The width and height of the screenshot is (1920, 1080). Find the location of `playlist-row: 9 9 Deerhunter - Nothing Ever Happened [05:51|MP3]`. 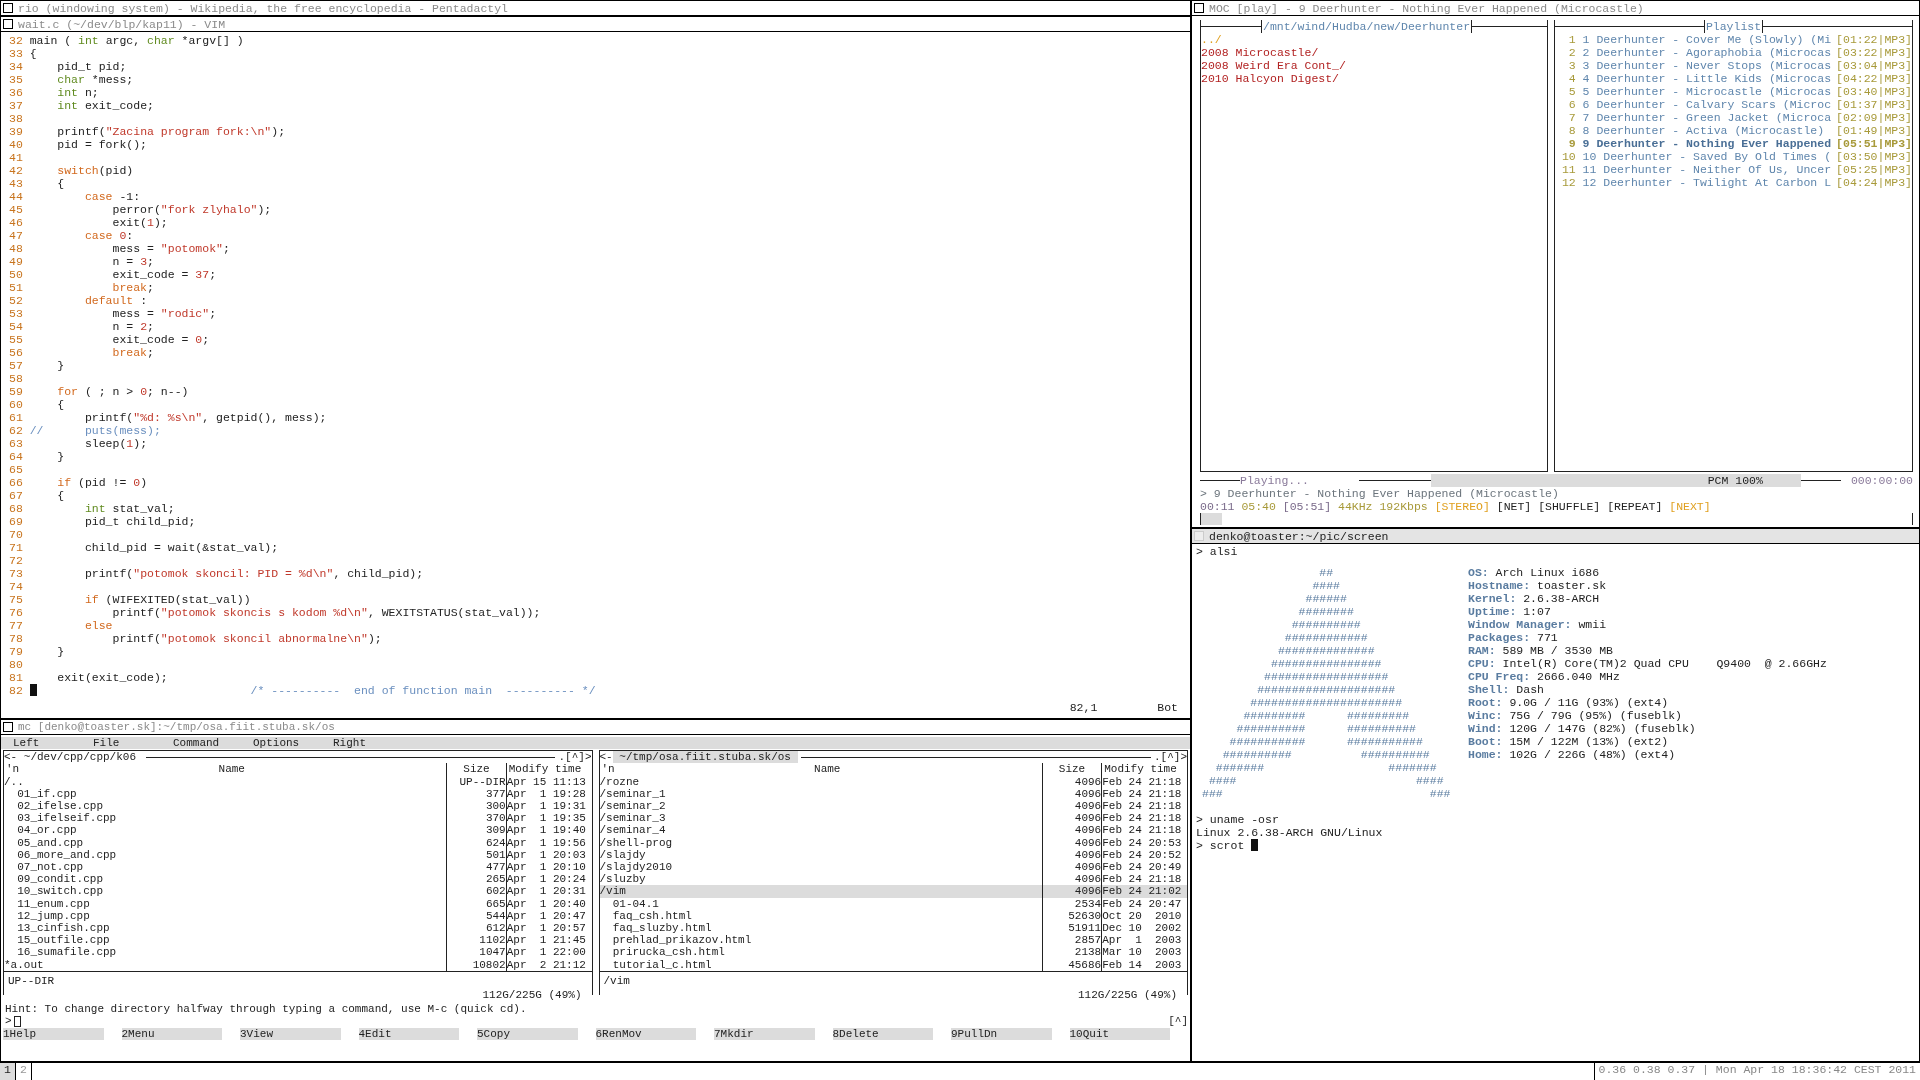

playlist-row: 9 9 Deerhunter - Nothing Ever Happened [05:51|MP3] is located at coordinates (1733, 143).